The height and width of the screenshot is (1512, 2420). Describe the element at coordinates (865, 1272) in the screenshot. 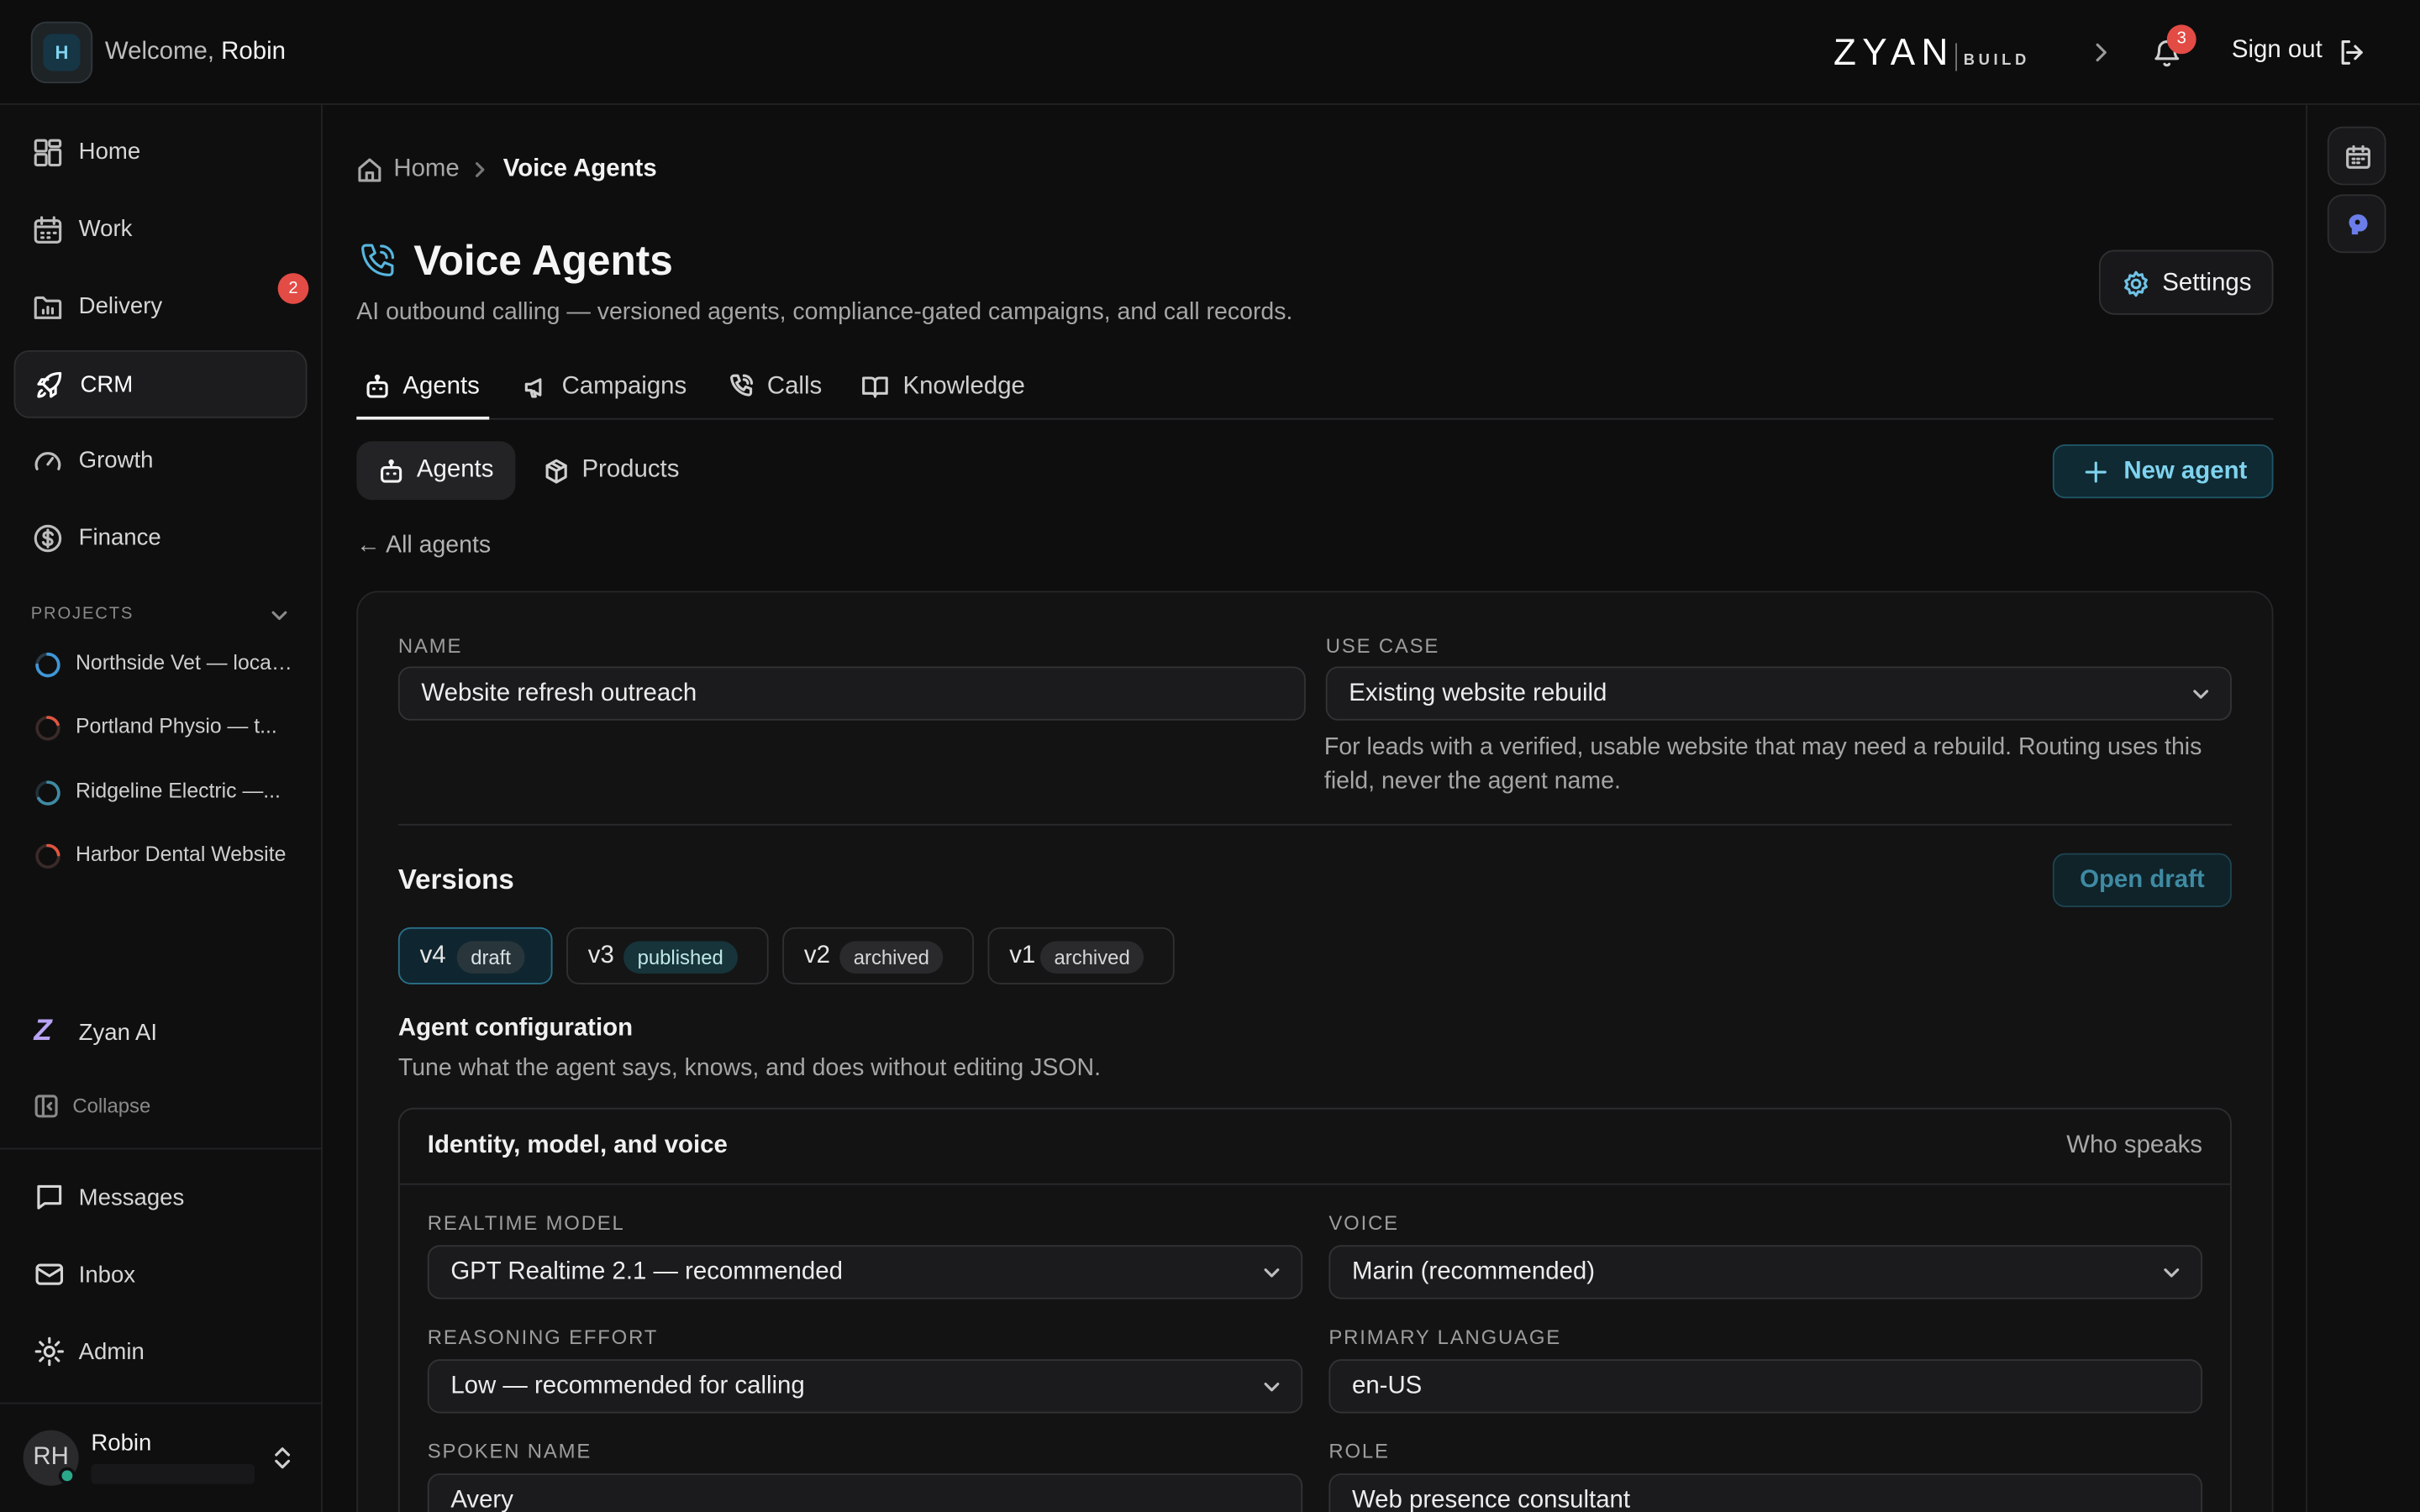

I see `realtime-model-select: GPT Realtime 2.1 — recommended` at that location.